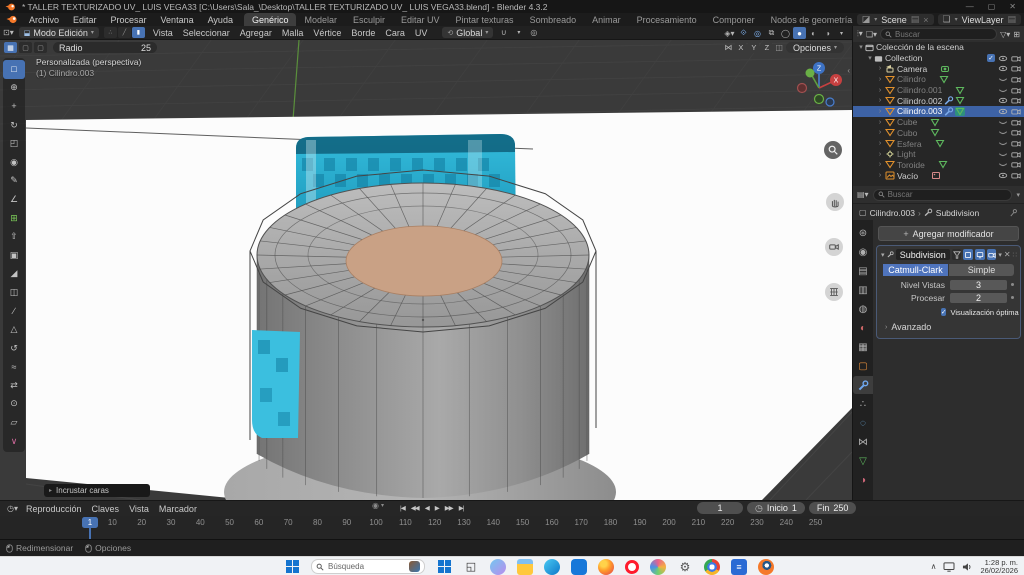 The image size is (1024, 575). Describe the element at coordinates (776, 508) in the screenshot. I see `frame-start-field: ◷ Inicio 1` at that location.